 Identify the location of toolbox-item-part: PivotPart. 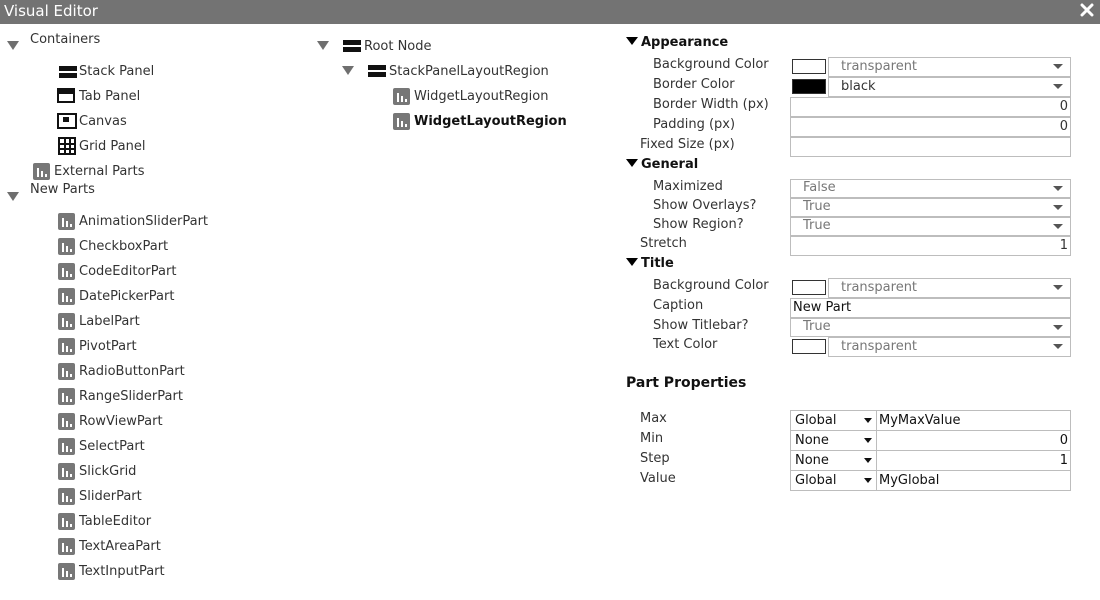
(108, 346).